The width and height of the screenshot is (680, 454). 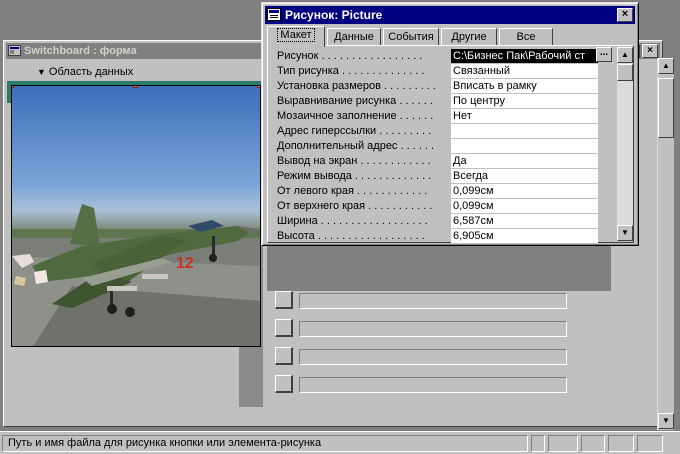 I want to click on property-sheet-close-button: ×, so click(x=625, y=15).